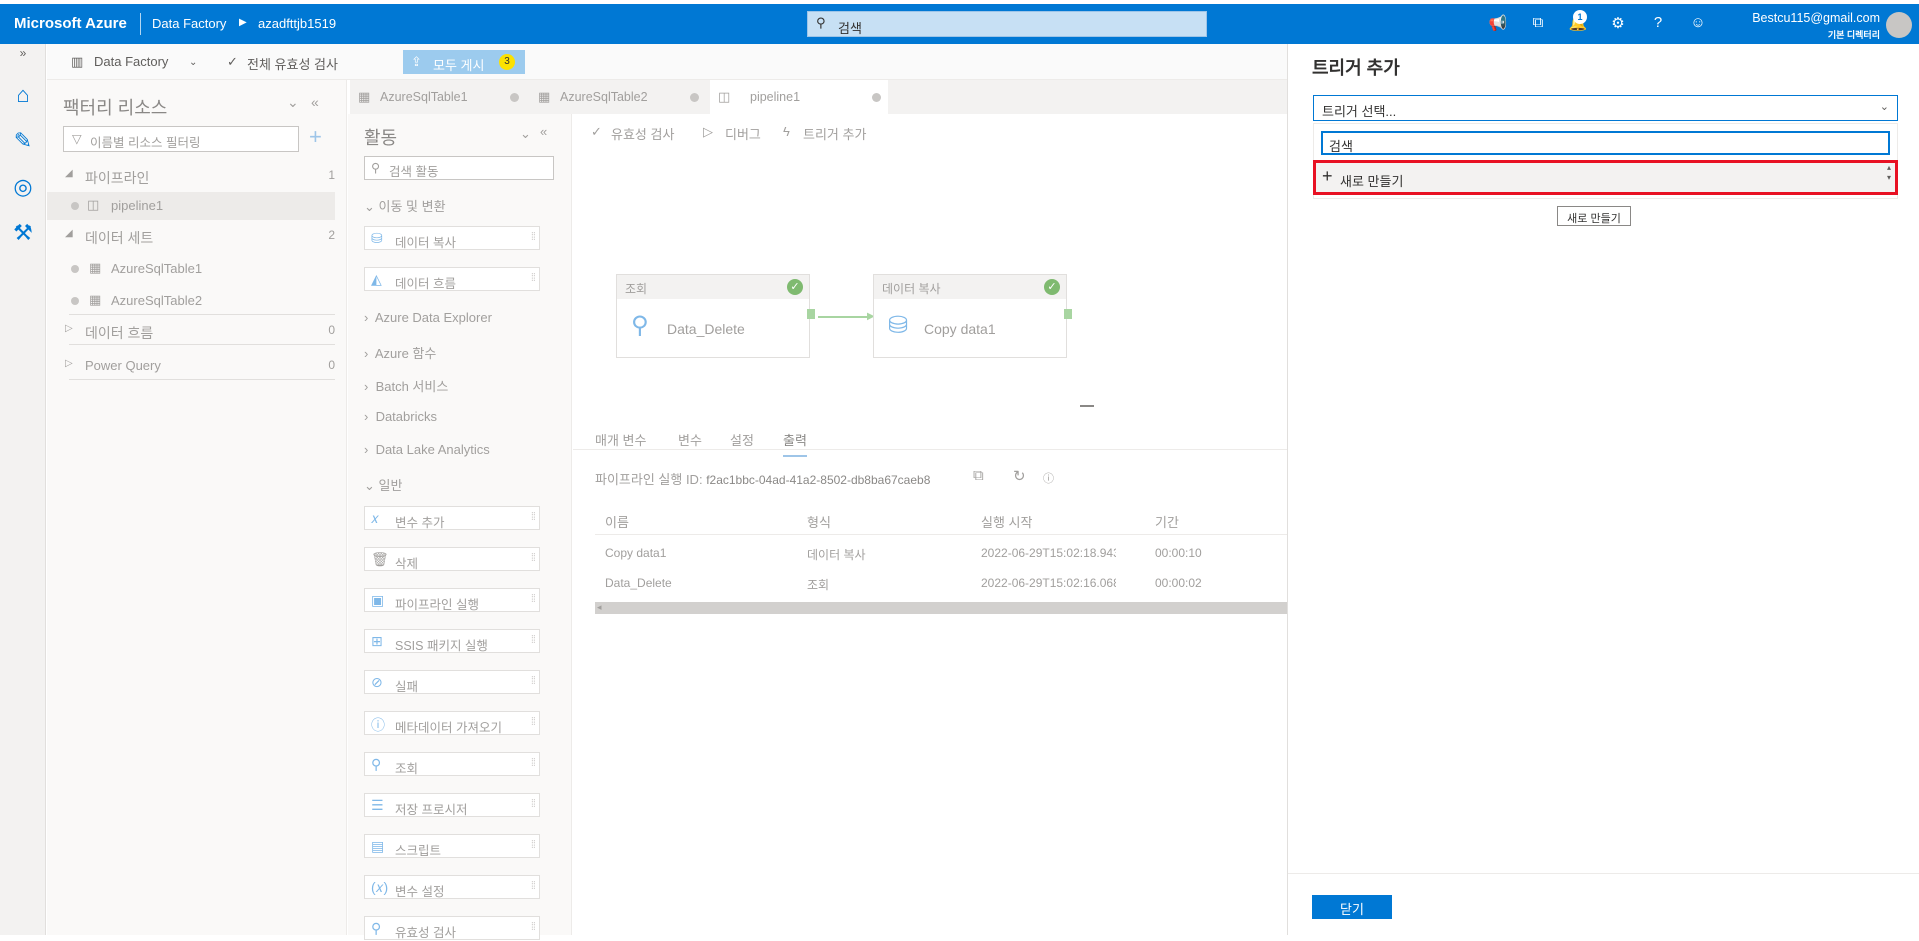 Image resolution: width=1919 pixels, height=941 pixels. I want to click on group-power-query: ▷ Power Query 0, so click(191, 366).